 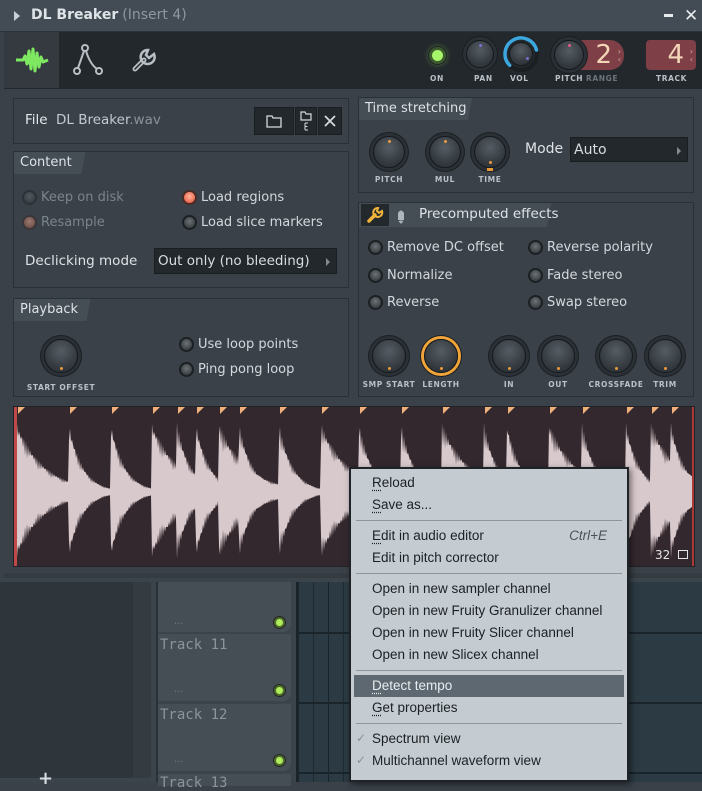 What do you see at coordinates (619, 60) in the screenshot?
I see `range-down-arrow-icon: ‹` at bounding box center [619, 60].